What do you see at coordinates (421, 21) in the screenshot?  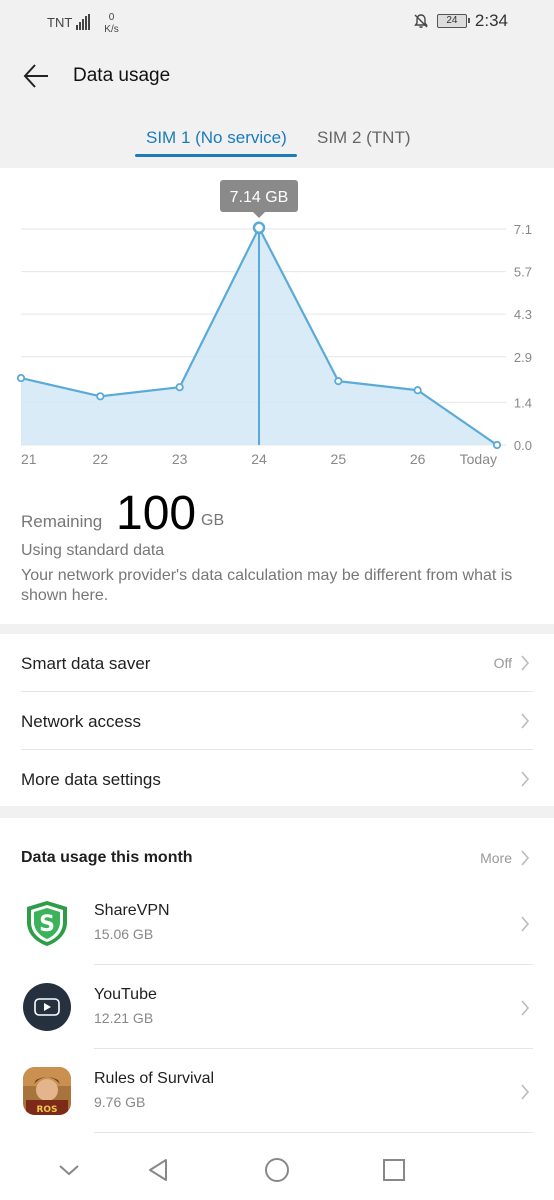 I see `notifications-off-icon` at bounding box center [421, 21].